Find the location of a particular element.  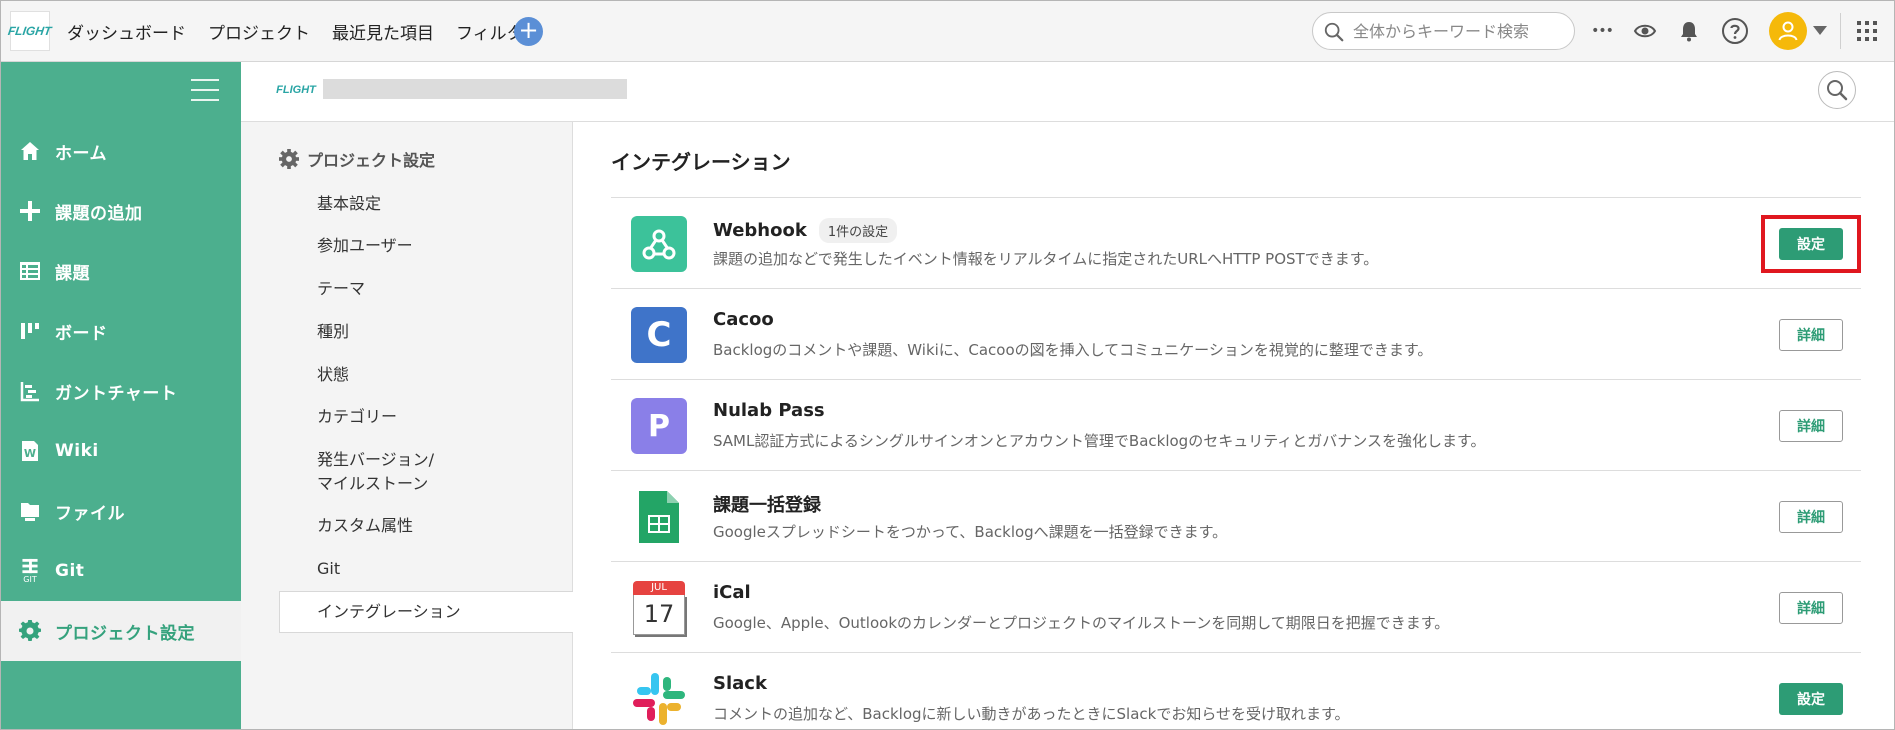

user-icon is located at coordinates (1788, 31).